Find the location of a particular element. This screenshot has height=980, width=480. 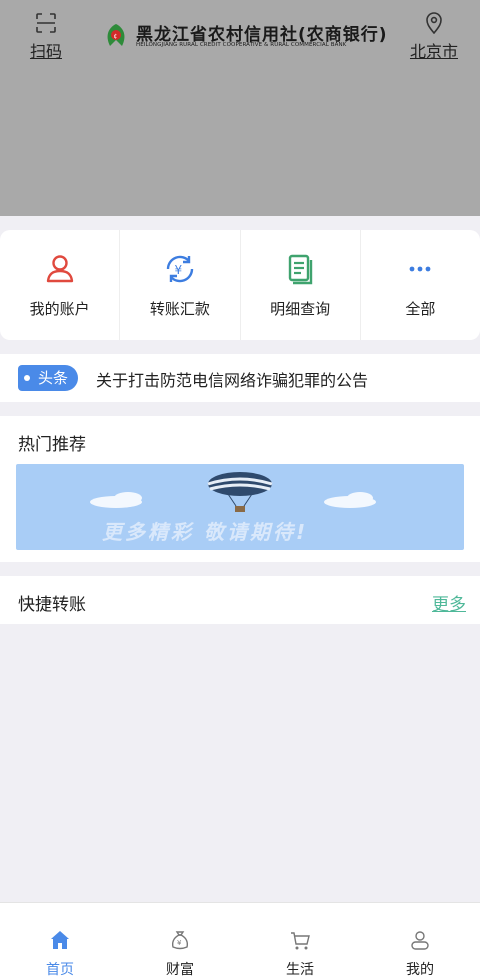

menu-item-all: 全部 is located at coordinates (420, 285).